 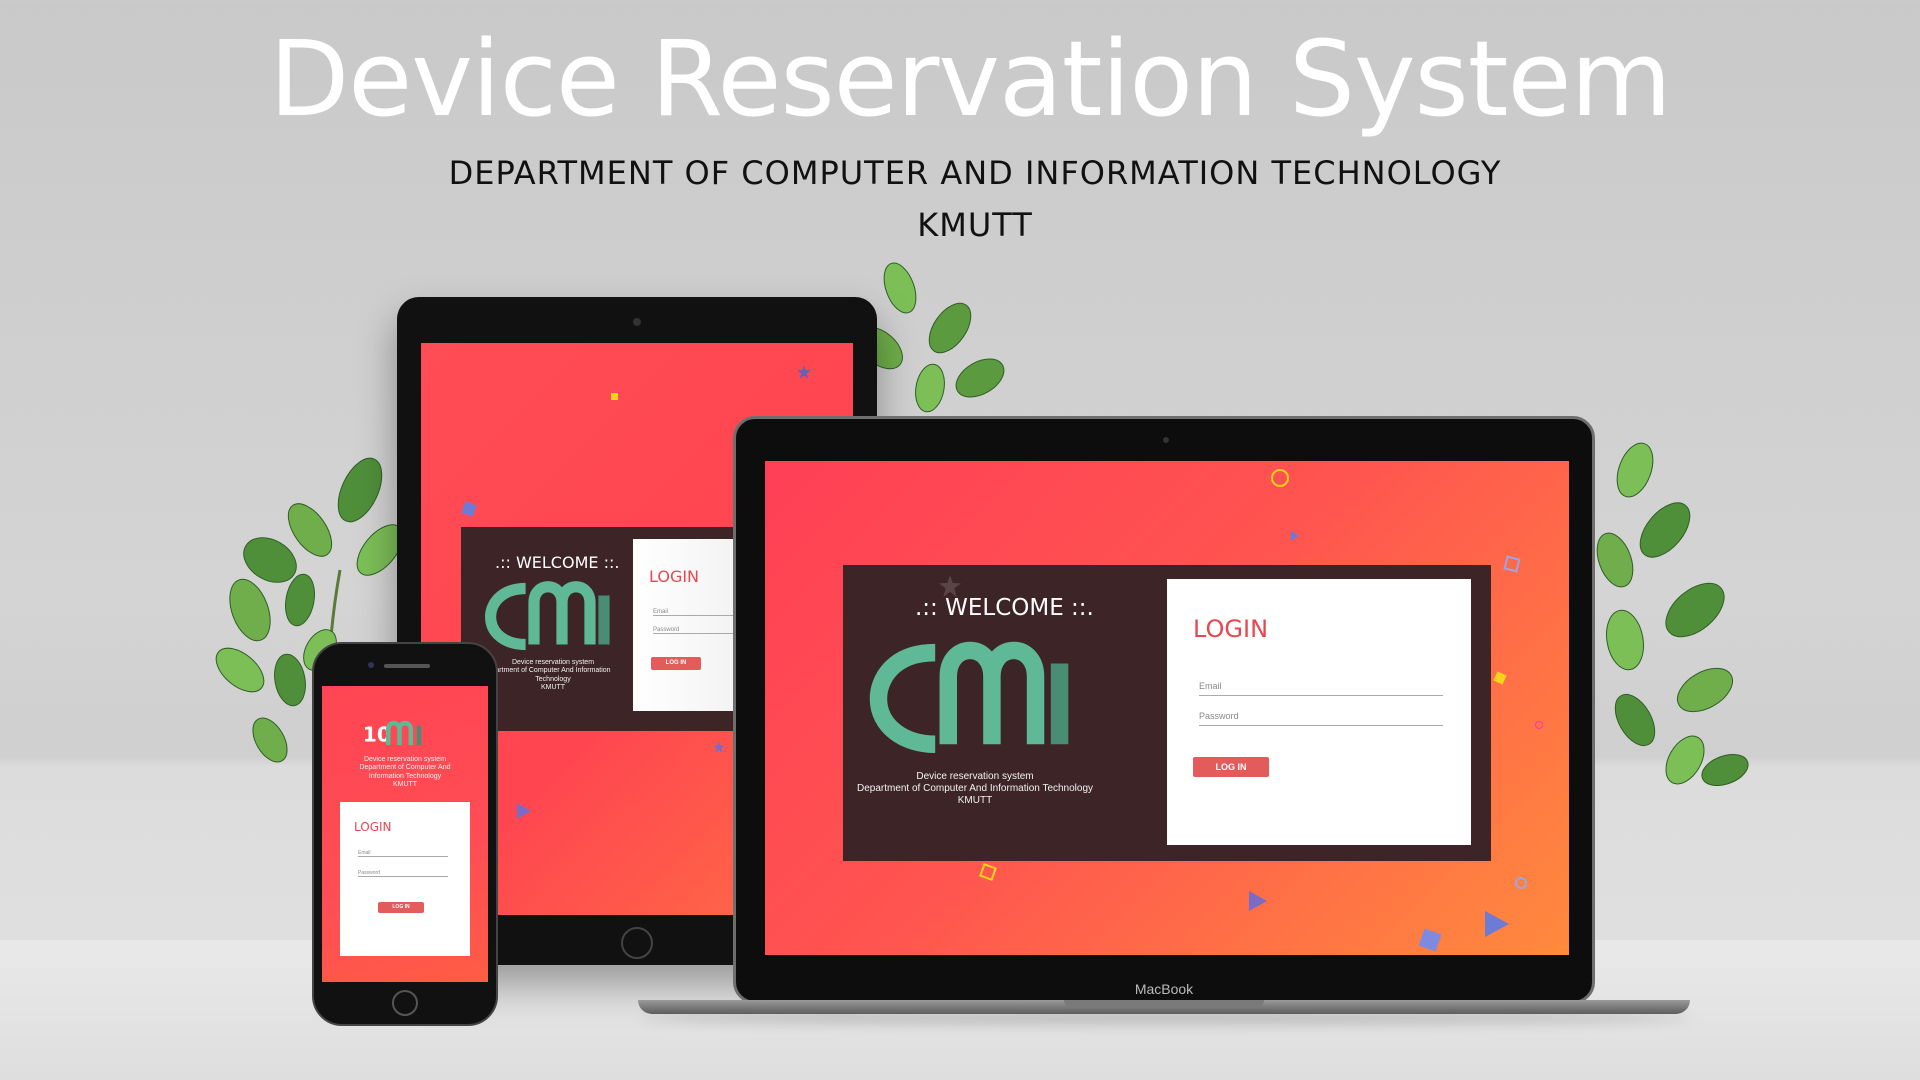 I want to click on phone-login-title: LOGIN, so click(x=373, y=827).